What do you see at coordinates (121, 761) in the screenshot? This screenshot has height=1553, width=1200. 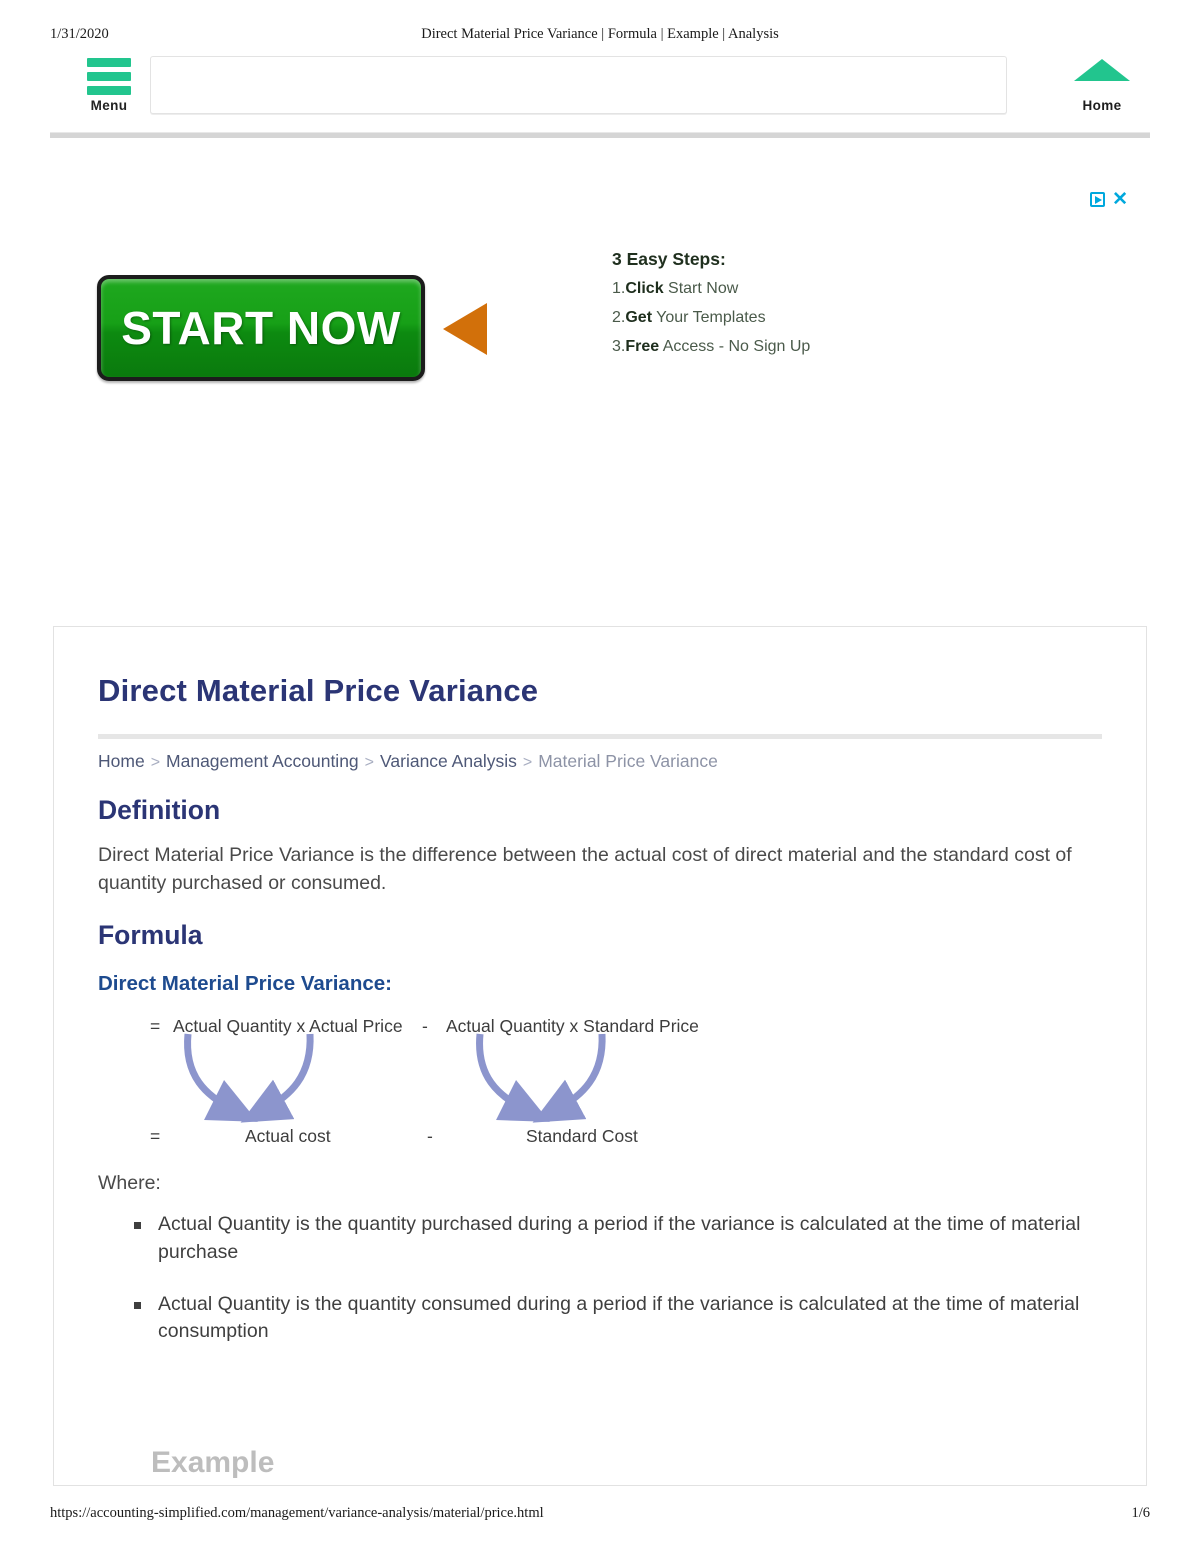 I see `breadcrumb-item-home: Home` at bounding box center [121, 761].